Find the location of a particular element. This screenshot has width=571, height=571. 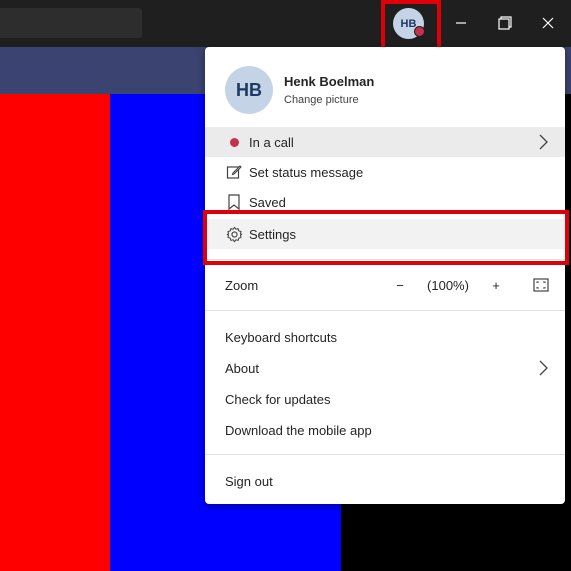

restore-button is located at coordinates (505, 23).